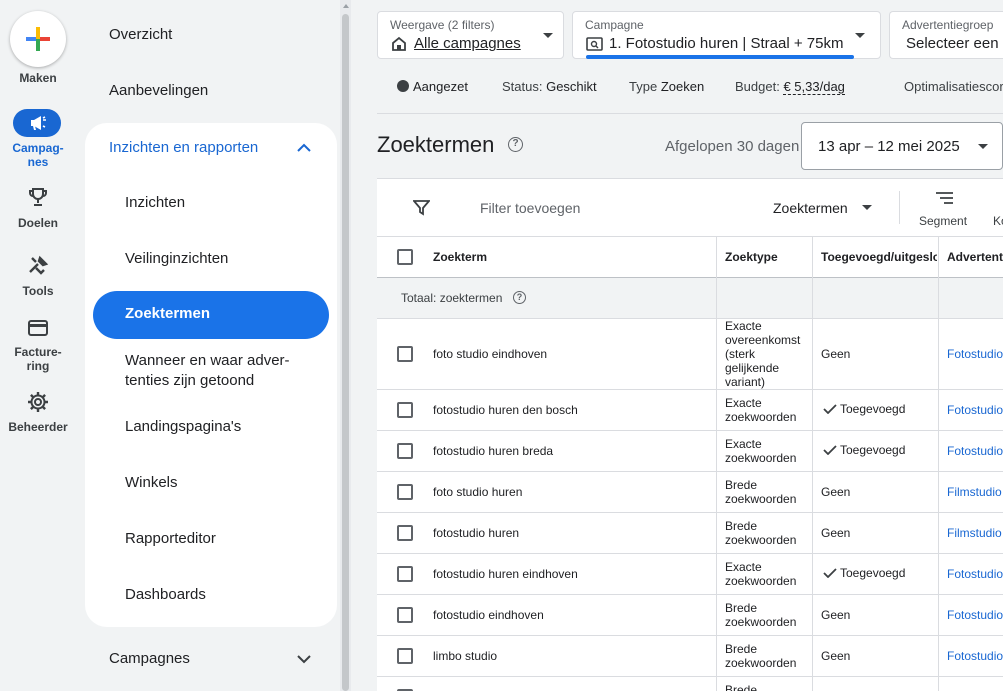 The width and height of the screenshot is (1003, 691). What do you see at coordinates (460, 257) in the screenshot?
I see `col-header-search-term: Zoekterm` at bounding box center [460, 257].